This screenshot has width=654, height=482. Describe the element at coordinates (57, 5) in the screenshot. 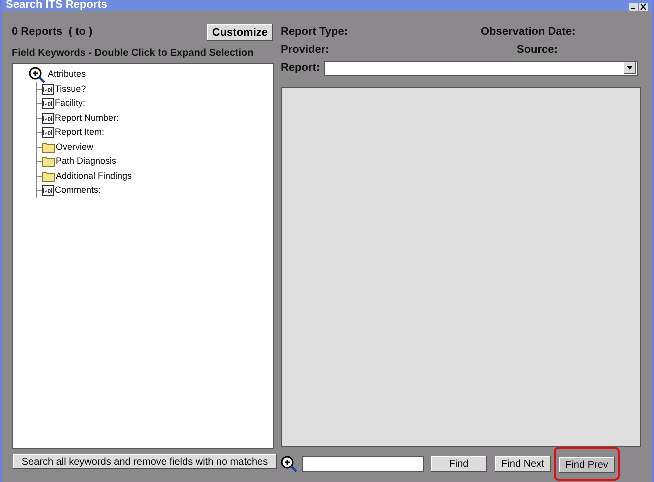

I see `window-title: Search ITS Reports` at that location.